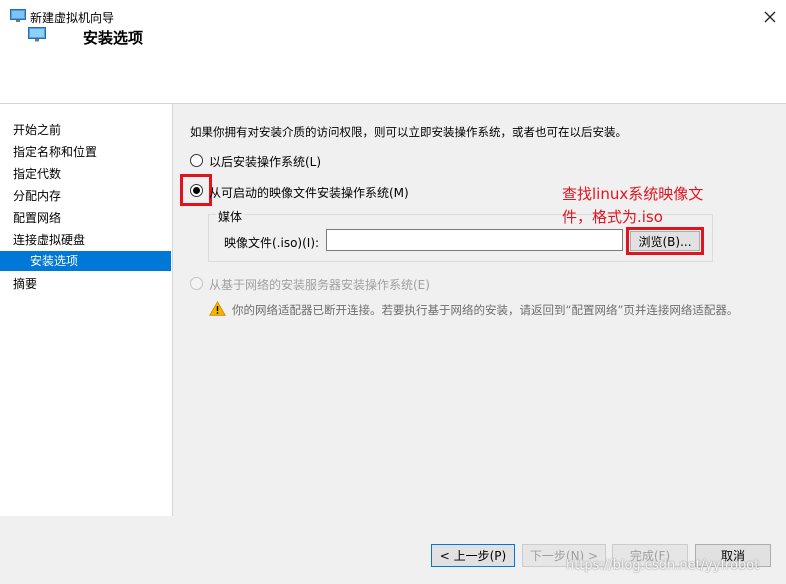  Describe the element at coordinates (85, 240) in the screenshot. I see `sidebar-item-virtual-disk: 连接虚拟硬盘` at that location.